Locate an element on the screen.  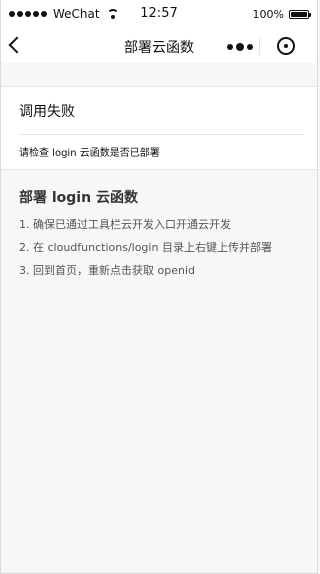
instruction-step: 2. 在 cloudfunctions/login 目录上右键上传并部署 is located at coordinates (145, 247).